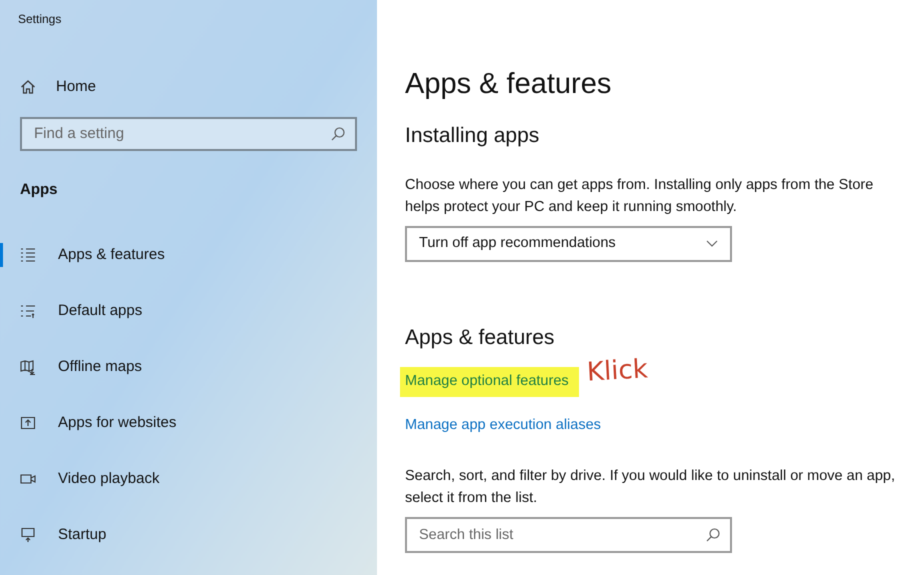 Image resolution: width=924 pixels, height=575 pixels. What do you see at coordinates (479, 337) in the screenshot?
I see `section-heading: Apps & features` at bounding box center [479, 337].